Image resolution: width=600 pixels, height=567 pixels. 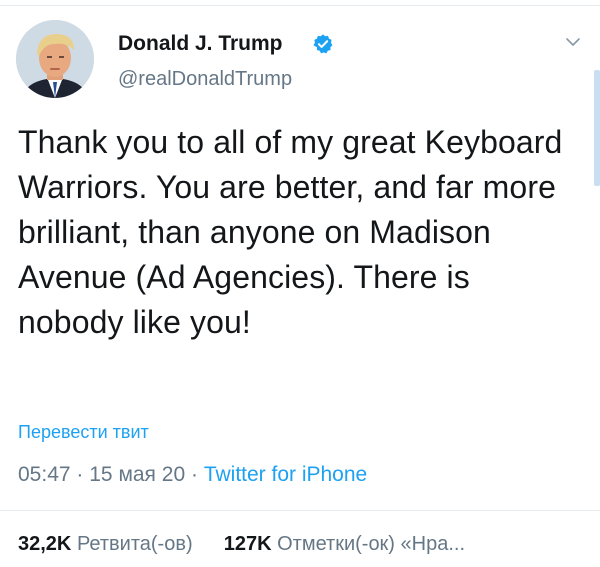 I want to click on retweets-stat: 32,2K Ретвита(-ов), so click(x=108, y=544).